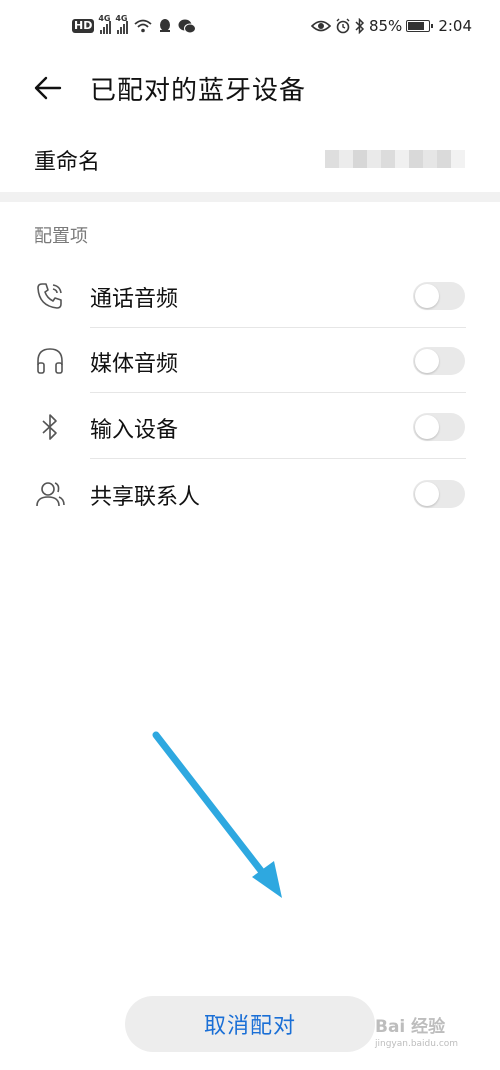  Describe the element at coordinates (83, 26) in the screenshot. I see `hd-icon: HD` at that location.